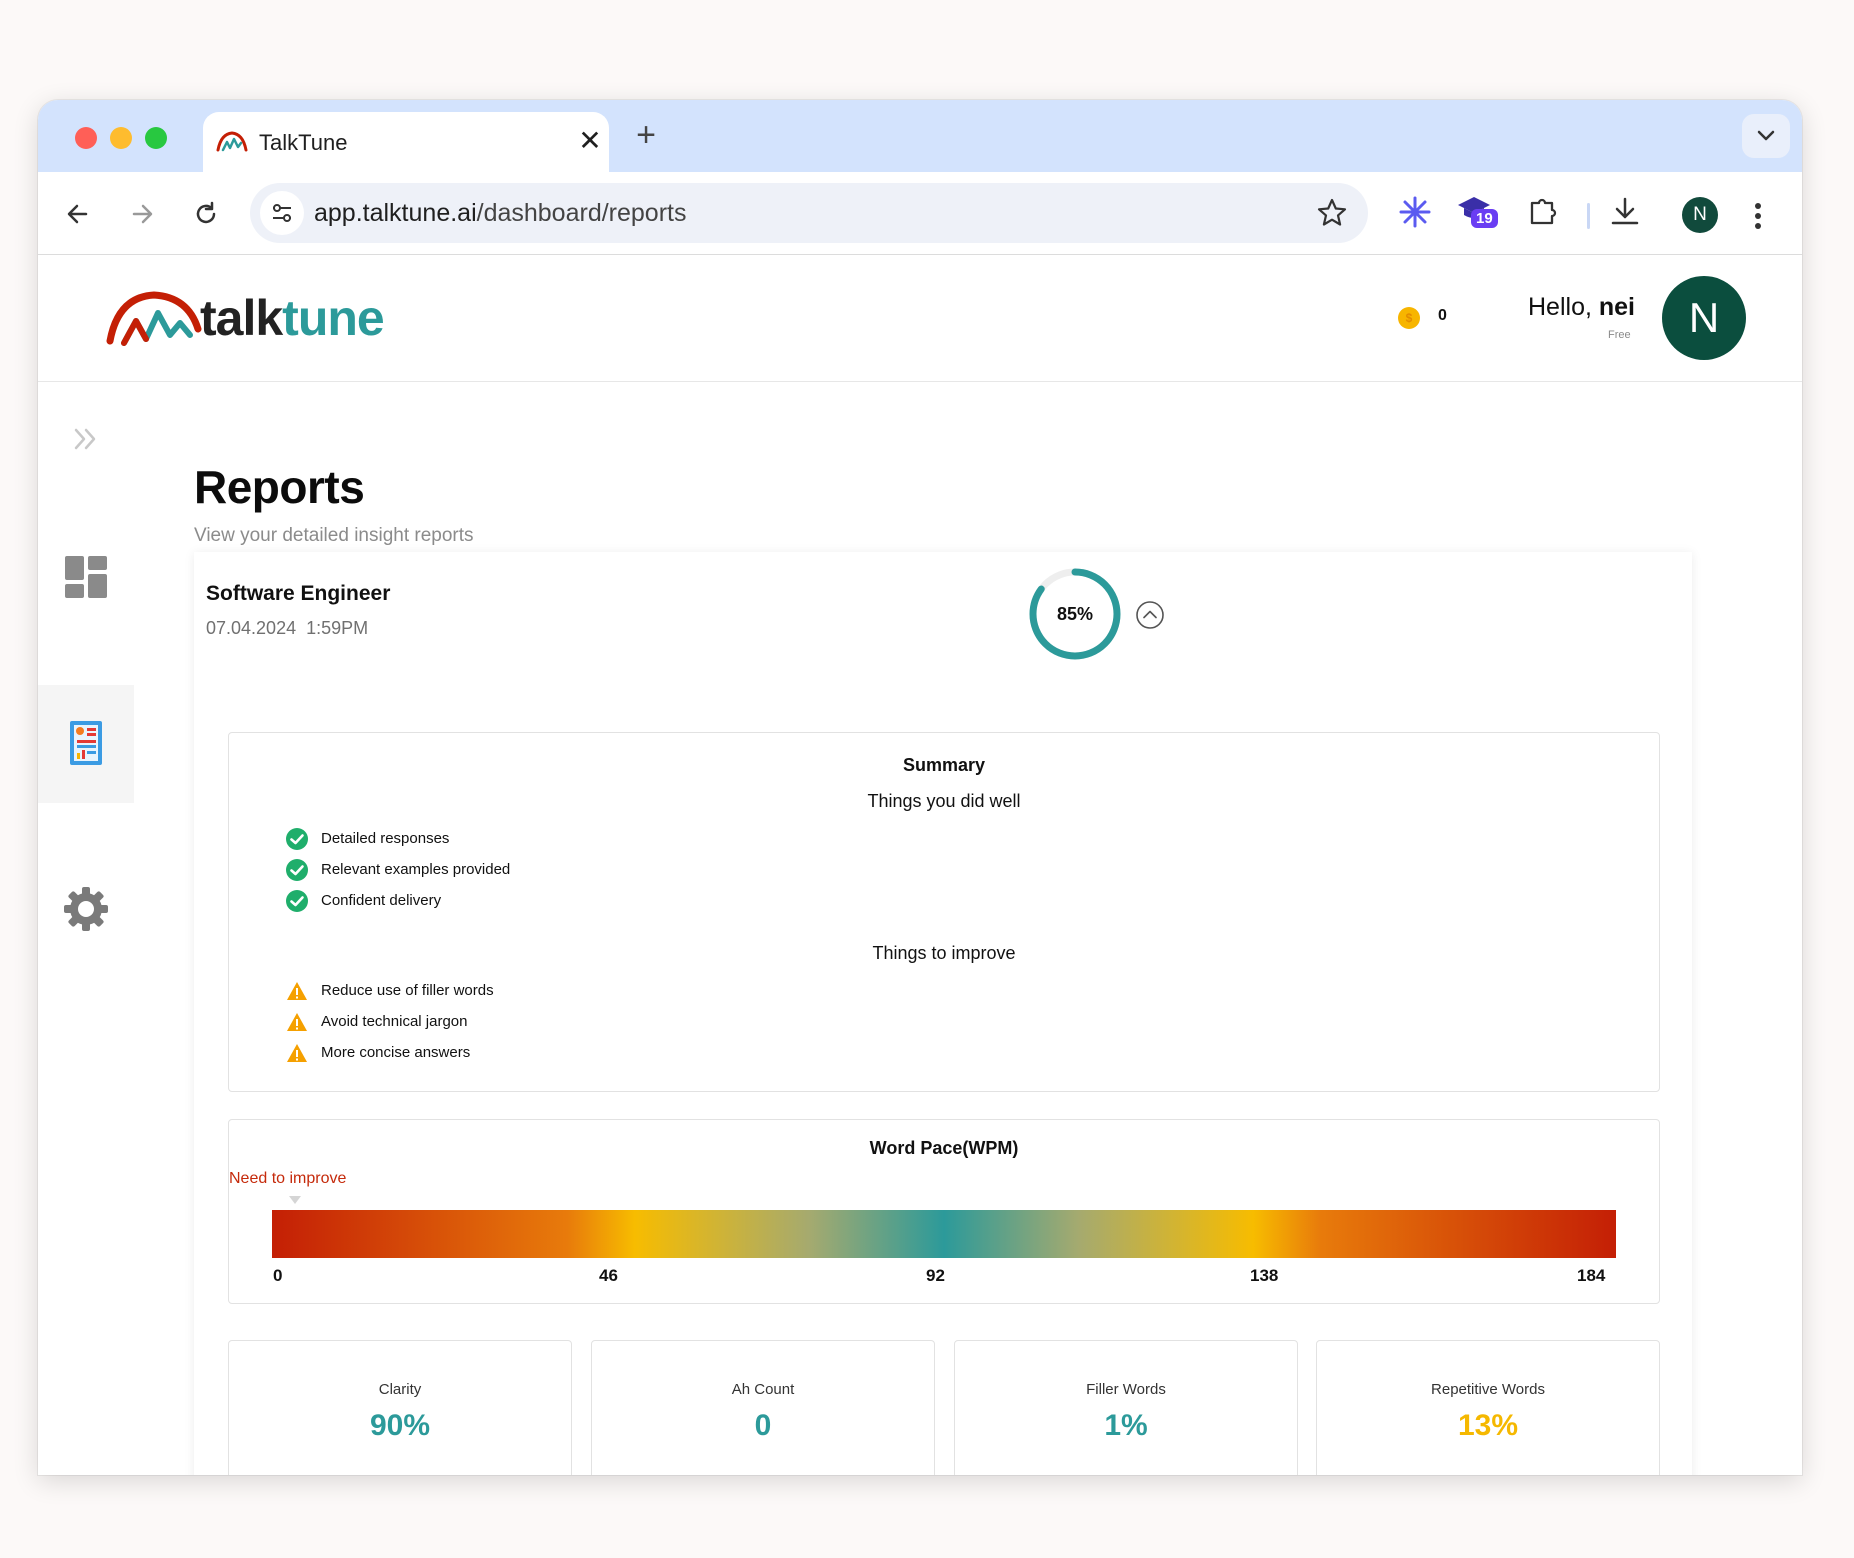  What do you see at coordinates (590, 141) in the screenshot?
I see `tab-close-button: ✕` at bounding box center [590, 141].